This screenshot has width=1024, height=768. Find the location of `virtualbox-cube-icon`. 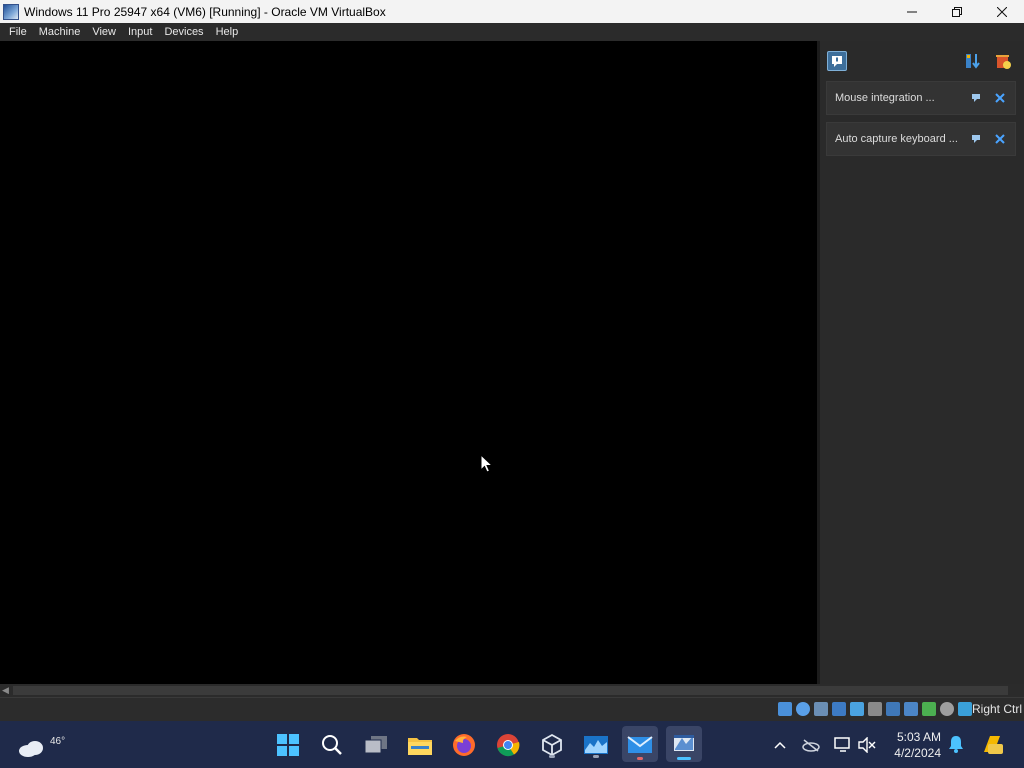

virtualbox-cube-icon is located at coordinates (552, 745).